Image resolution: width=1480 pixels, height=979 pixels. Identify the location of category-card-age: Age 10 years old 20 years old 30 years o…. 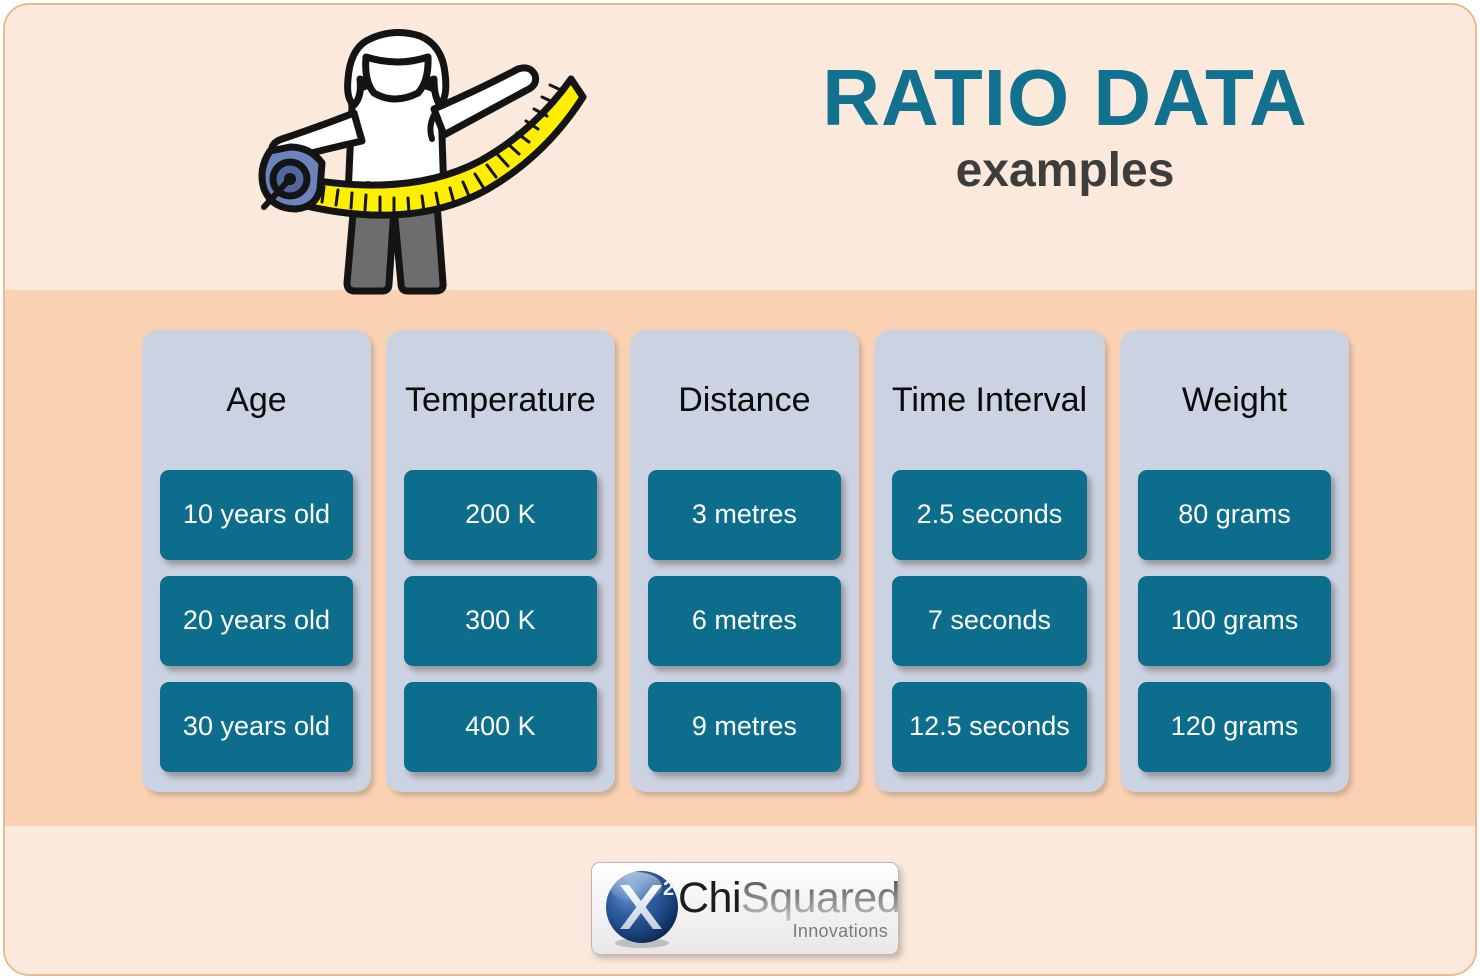
(256, 561).